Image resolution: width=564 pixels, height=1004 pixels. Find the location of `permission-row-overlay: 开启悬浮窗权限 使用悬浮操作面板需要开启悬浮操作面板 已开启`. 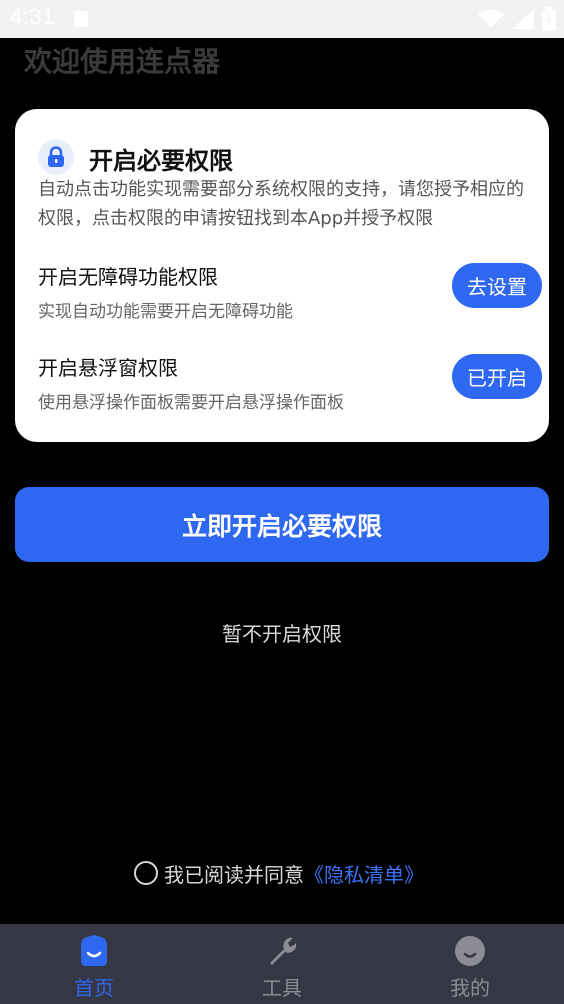

permission-row-overlay: 开启悬浮窗权限 使用悬浮操作面板需要开启悬浮操作面板 已开启 is located at coordinates (290, 382).